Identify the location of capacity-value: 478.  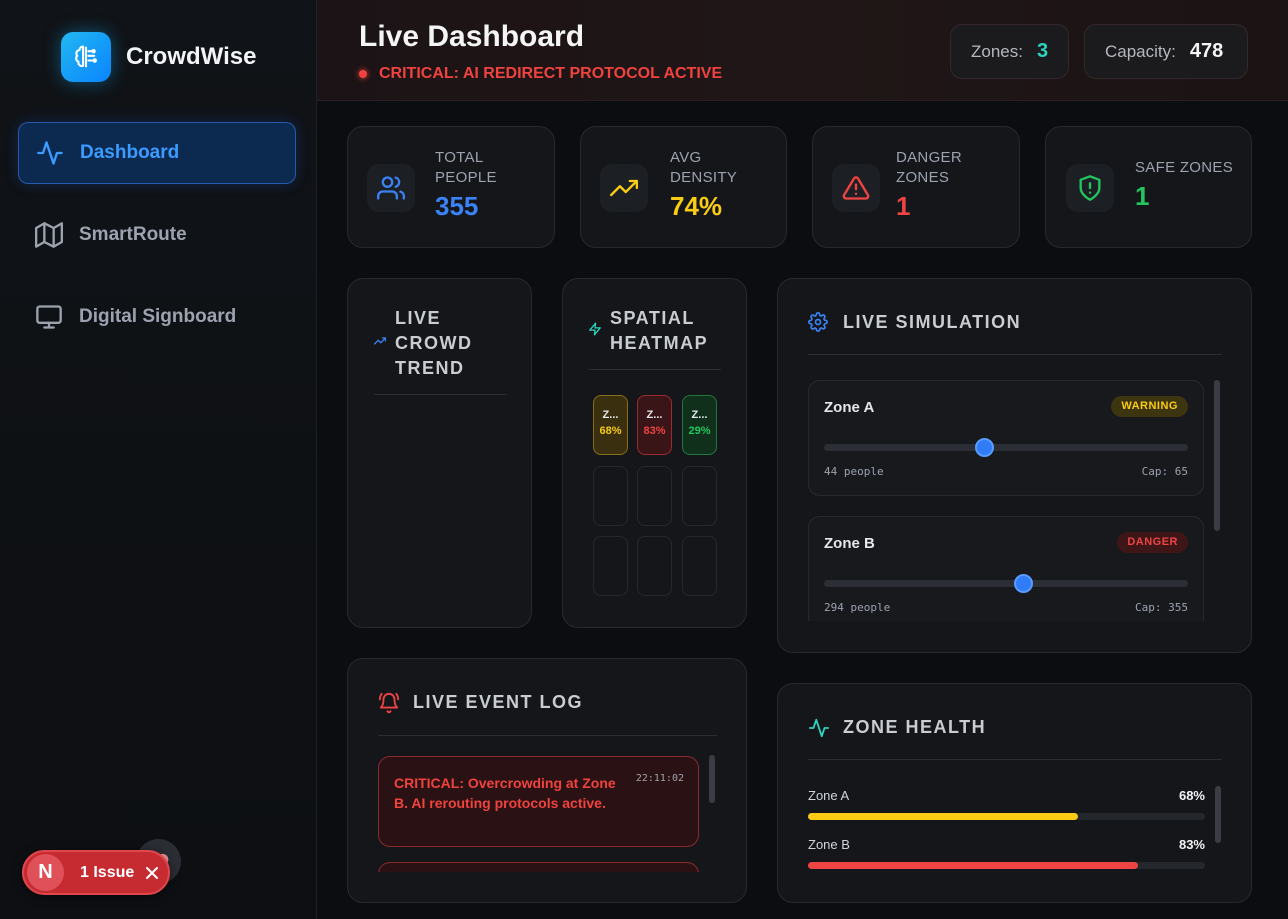
(1206, 51).